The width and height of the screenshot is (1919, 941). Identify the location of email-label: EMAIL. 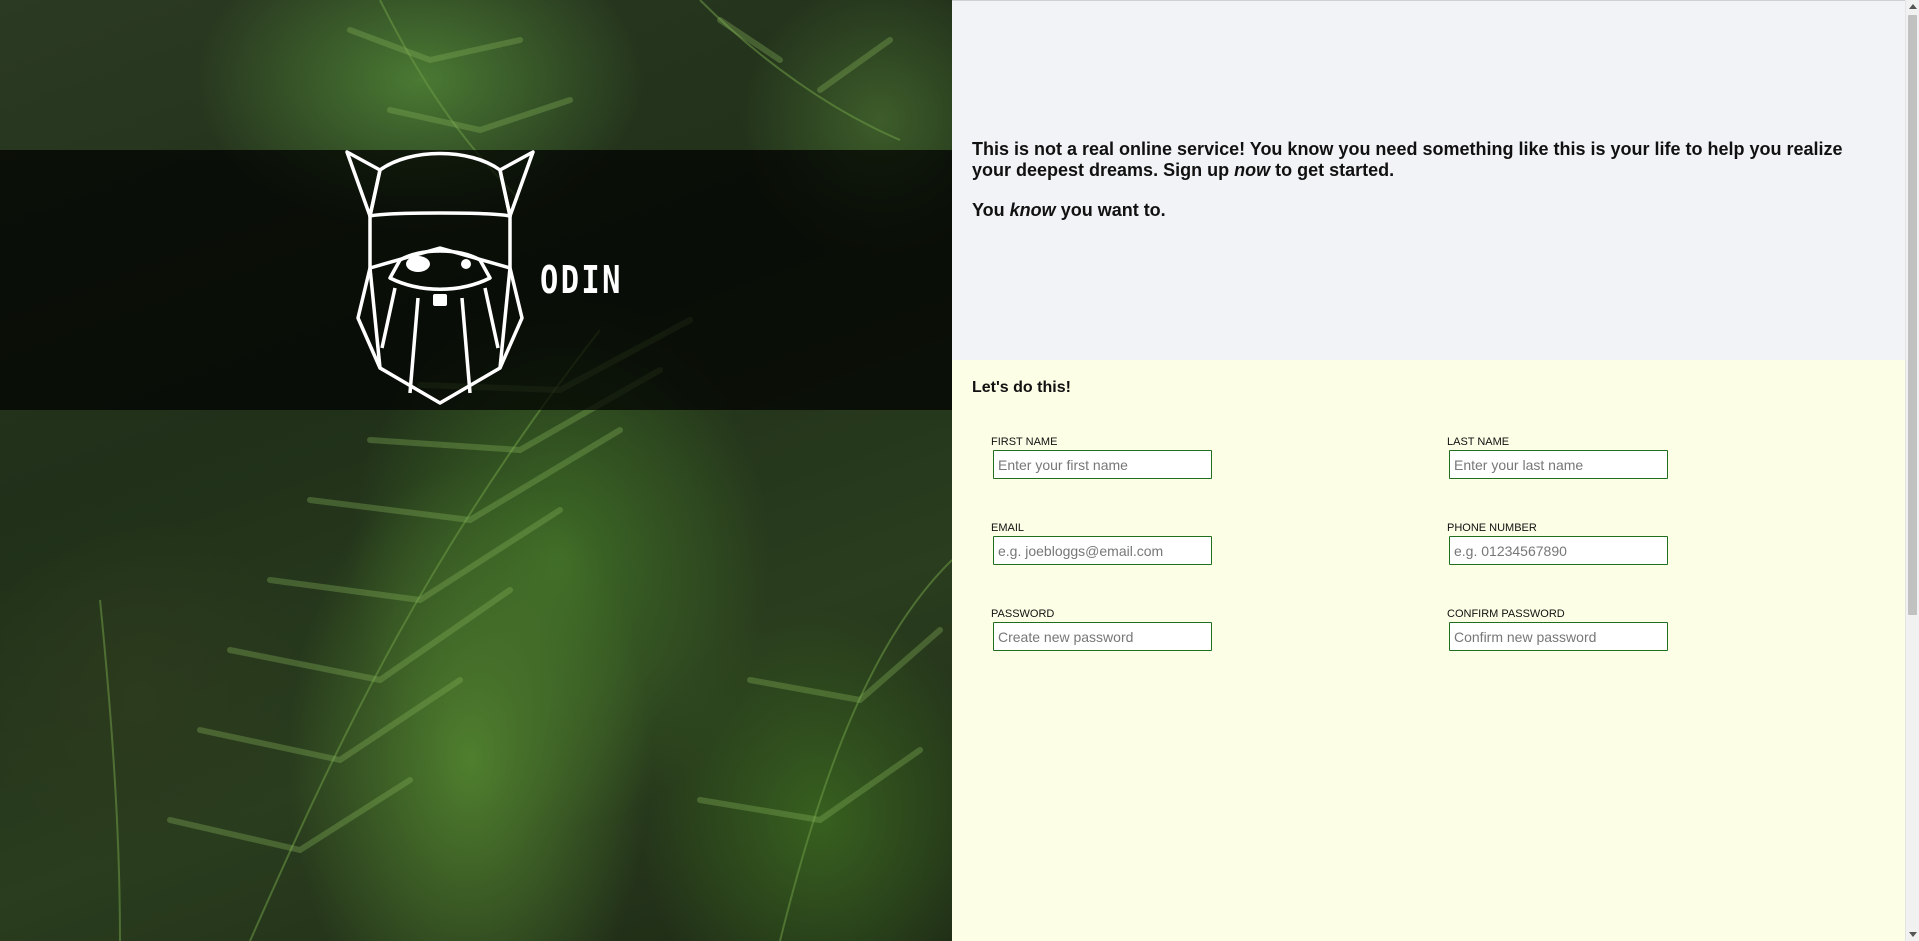
(1008, 528).